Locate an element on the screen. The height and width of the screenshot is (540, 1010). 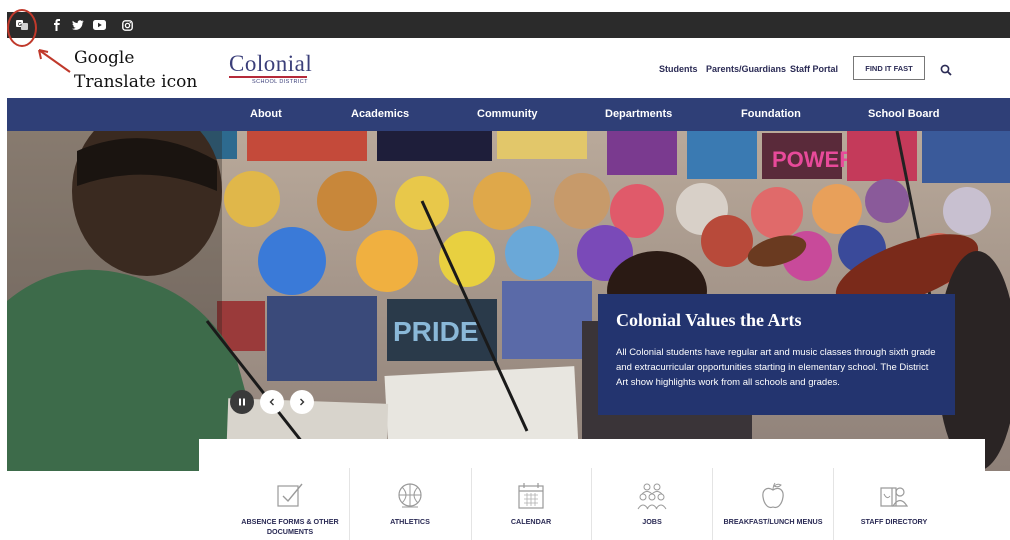
quick-link-athletics: ATHLETICS is located at coordinates (410, 505).